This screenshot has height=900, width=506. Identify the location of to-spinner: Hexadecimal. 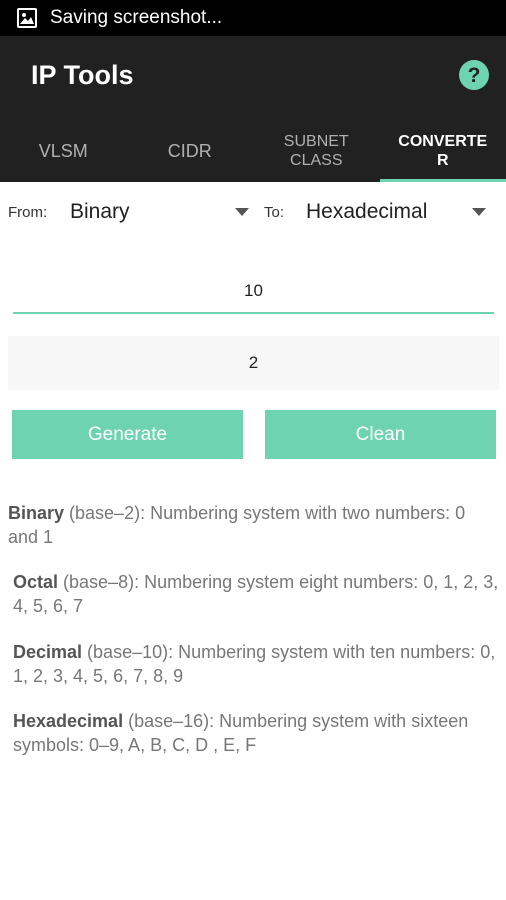
(366, 212).